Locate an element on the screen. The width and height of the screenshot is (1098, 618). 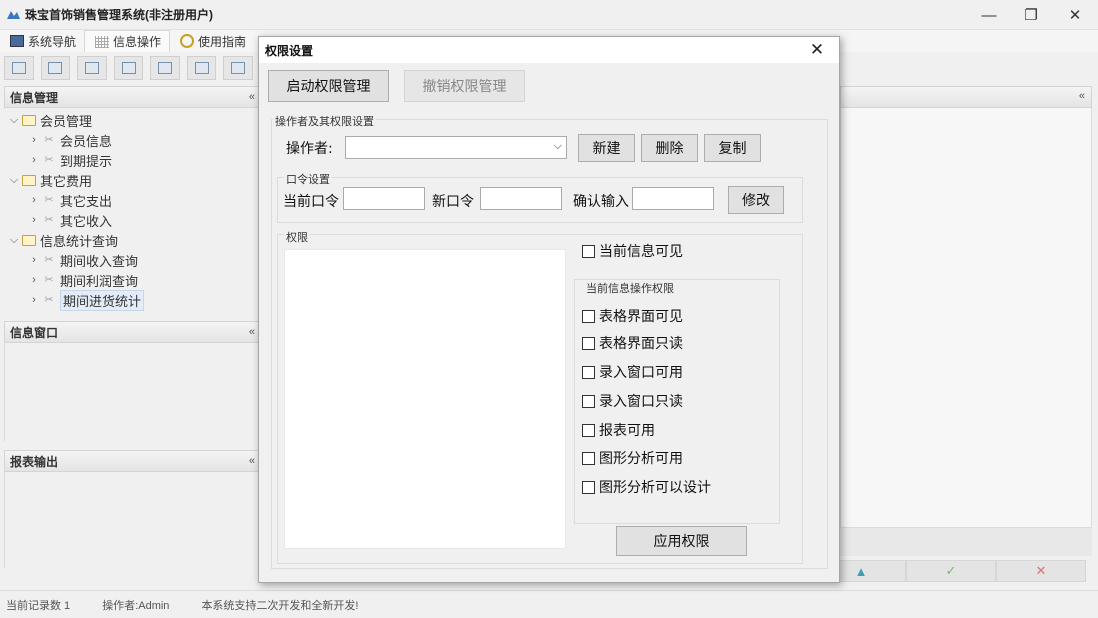
tab-label: 使用指南 is located at coordinates (222, 41).